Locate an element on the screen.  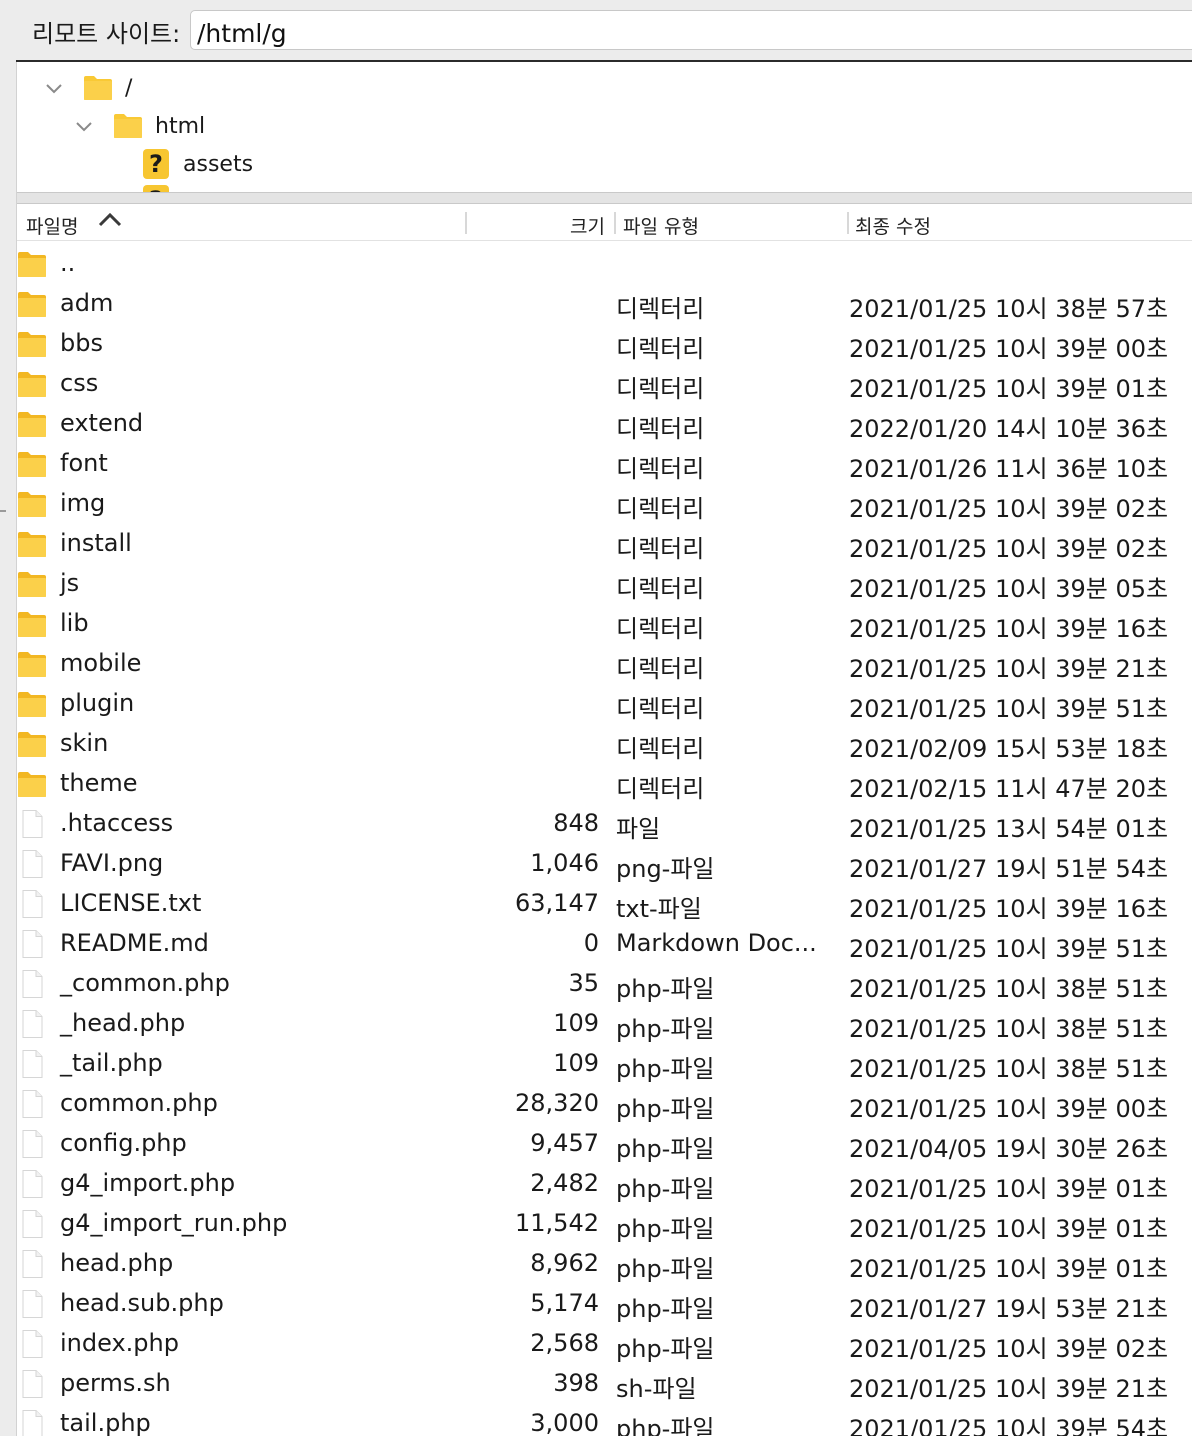
remote-site-label: 리모트 사이트: is located at coordinates (106, 34).